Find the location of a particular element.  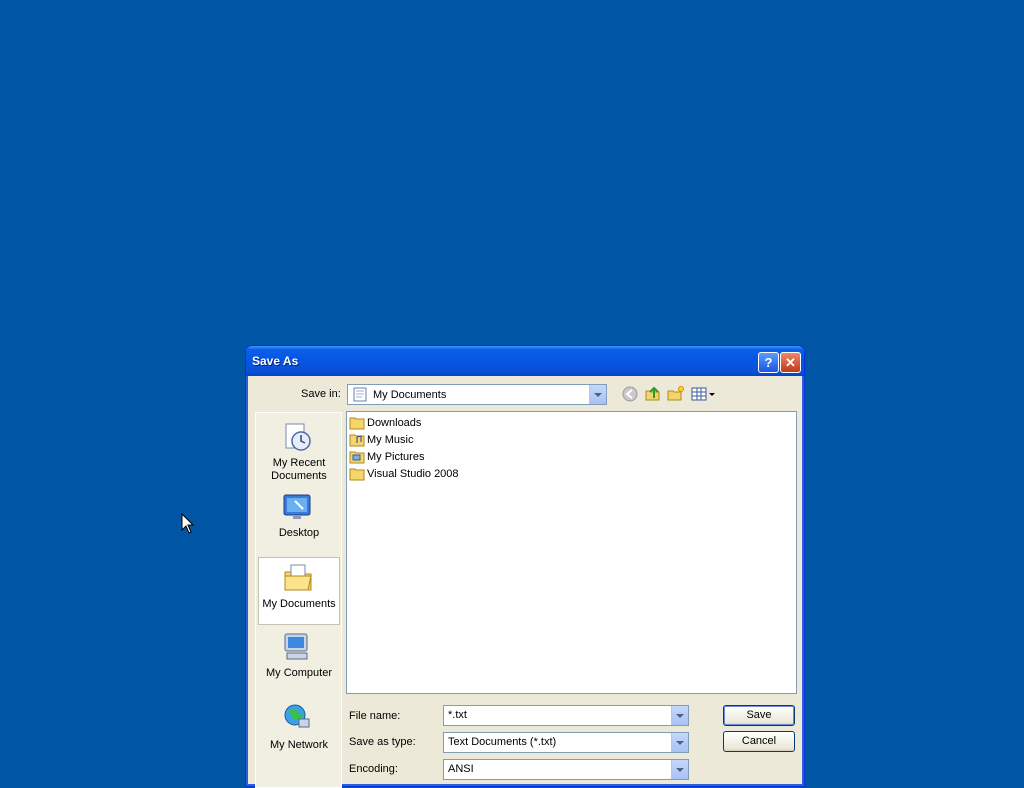

cancel-button: Cancel is located at coordinates (759, 741).